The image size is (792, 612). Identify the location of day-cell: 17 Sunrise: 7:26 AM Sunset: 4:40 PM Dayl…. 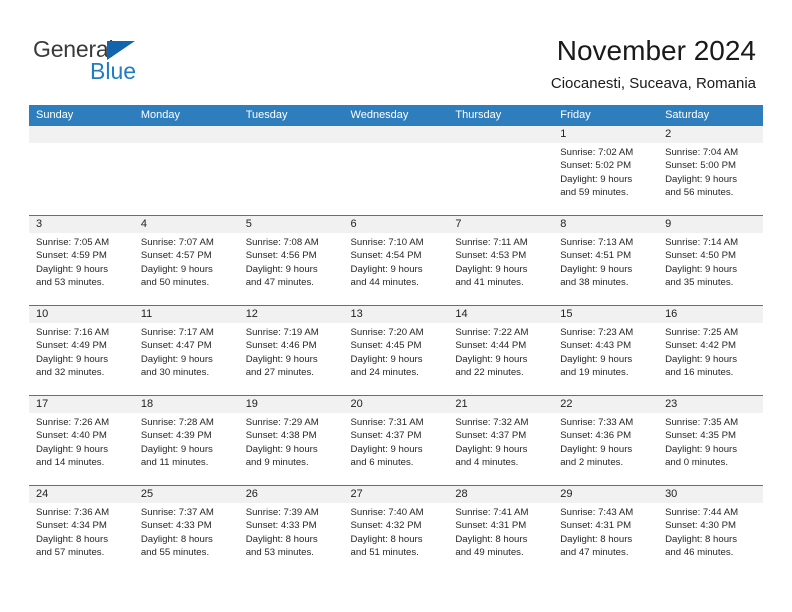
(81, 440).